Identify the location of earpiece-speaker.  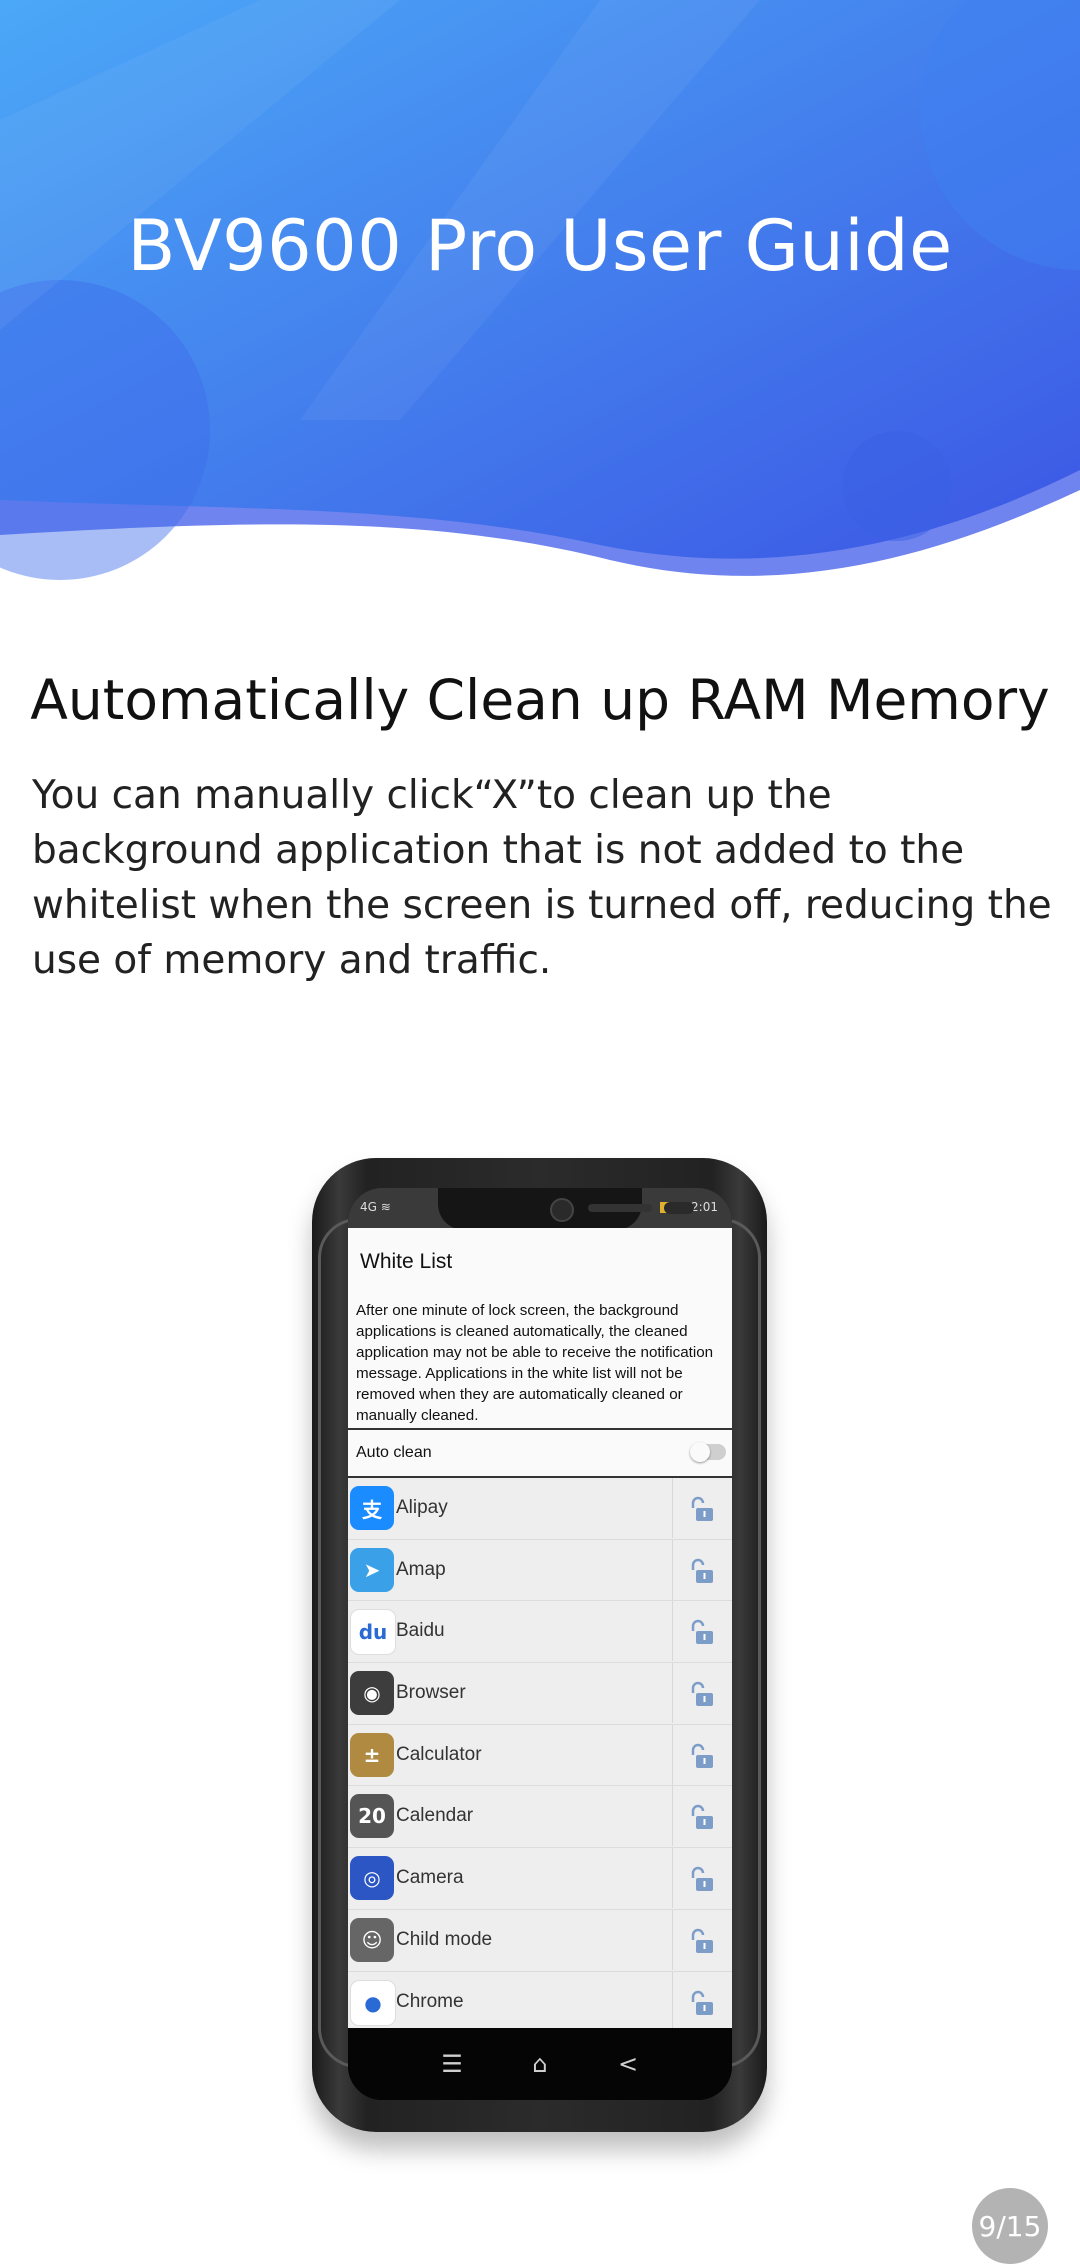
(620, 1208).